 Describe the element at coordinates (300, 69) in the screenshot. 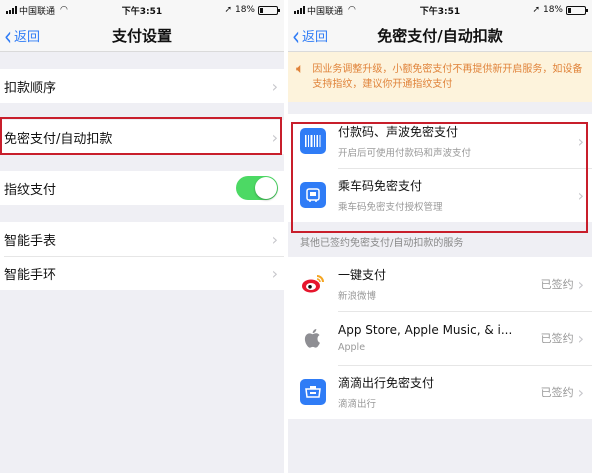

I see `speaker-icon: 🔈︎` at that location.